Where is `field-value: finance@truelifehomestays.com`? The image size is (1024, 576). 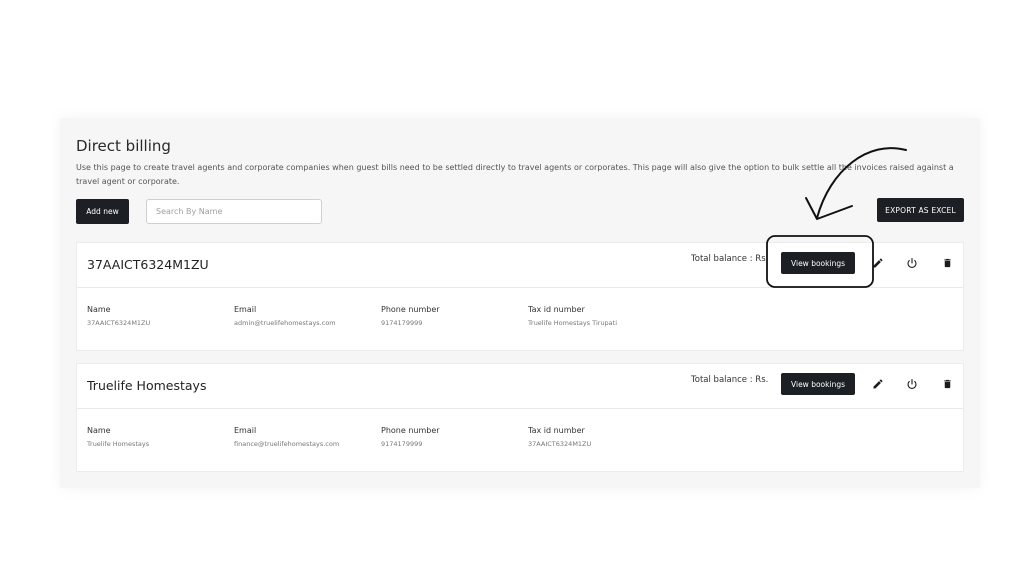 field-value: finance@truelifehomestays.com is located at coordinates (287, 444).